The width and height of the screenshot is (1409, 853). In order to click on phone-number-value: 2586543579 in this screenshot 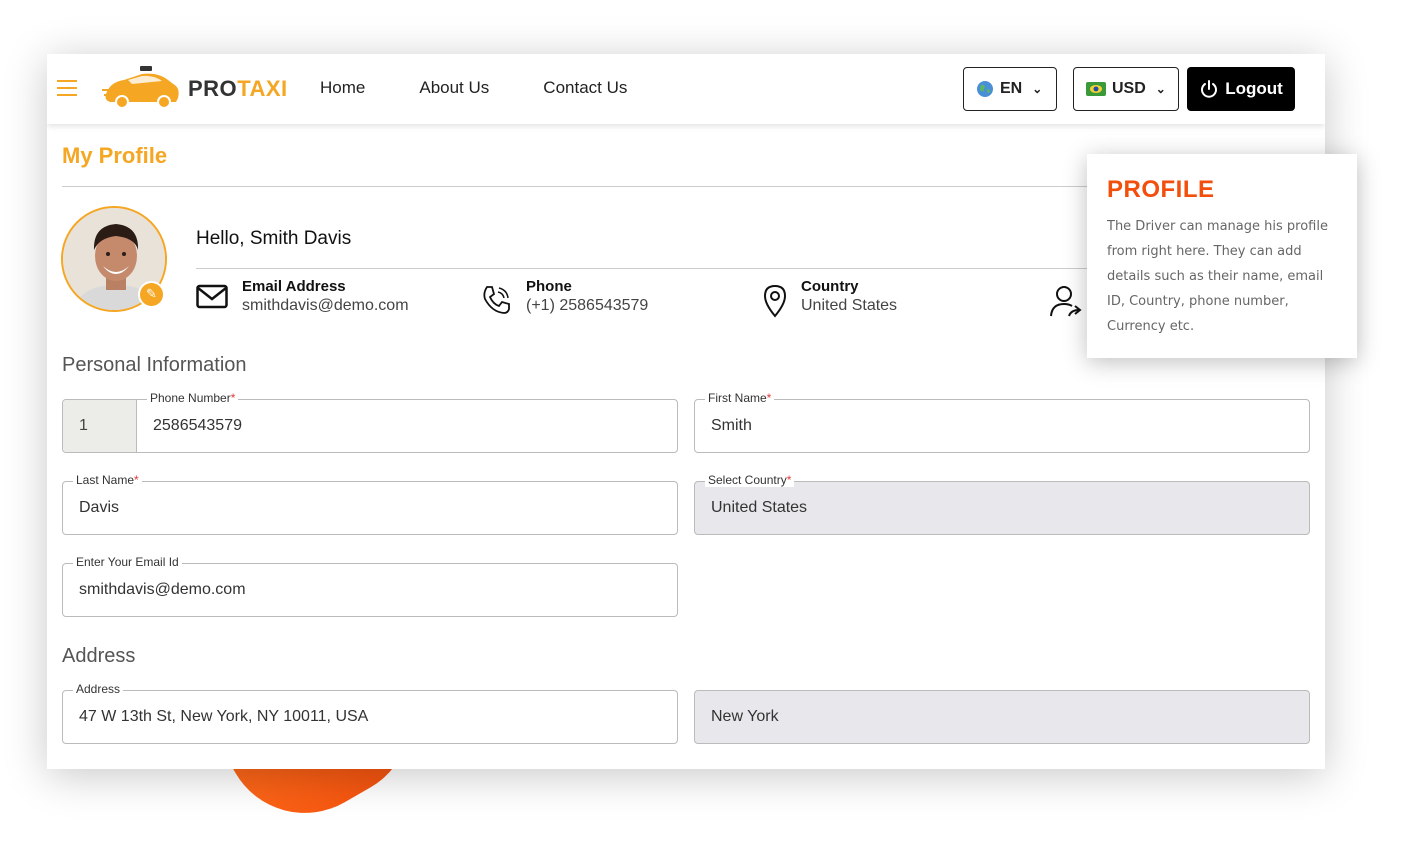, I will do `click(197, 425)`.